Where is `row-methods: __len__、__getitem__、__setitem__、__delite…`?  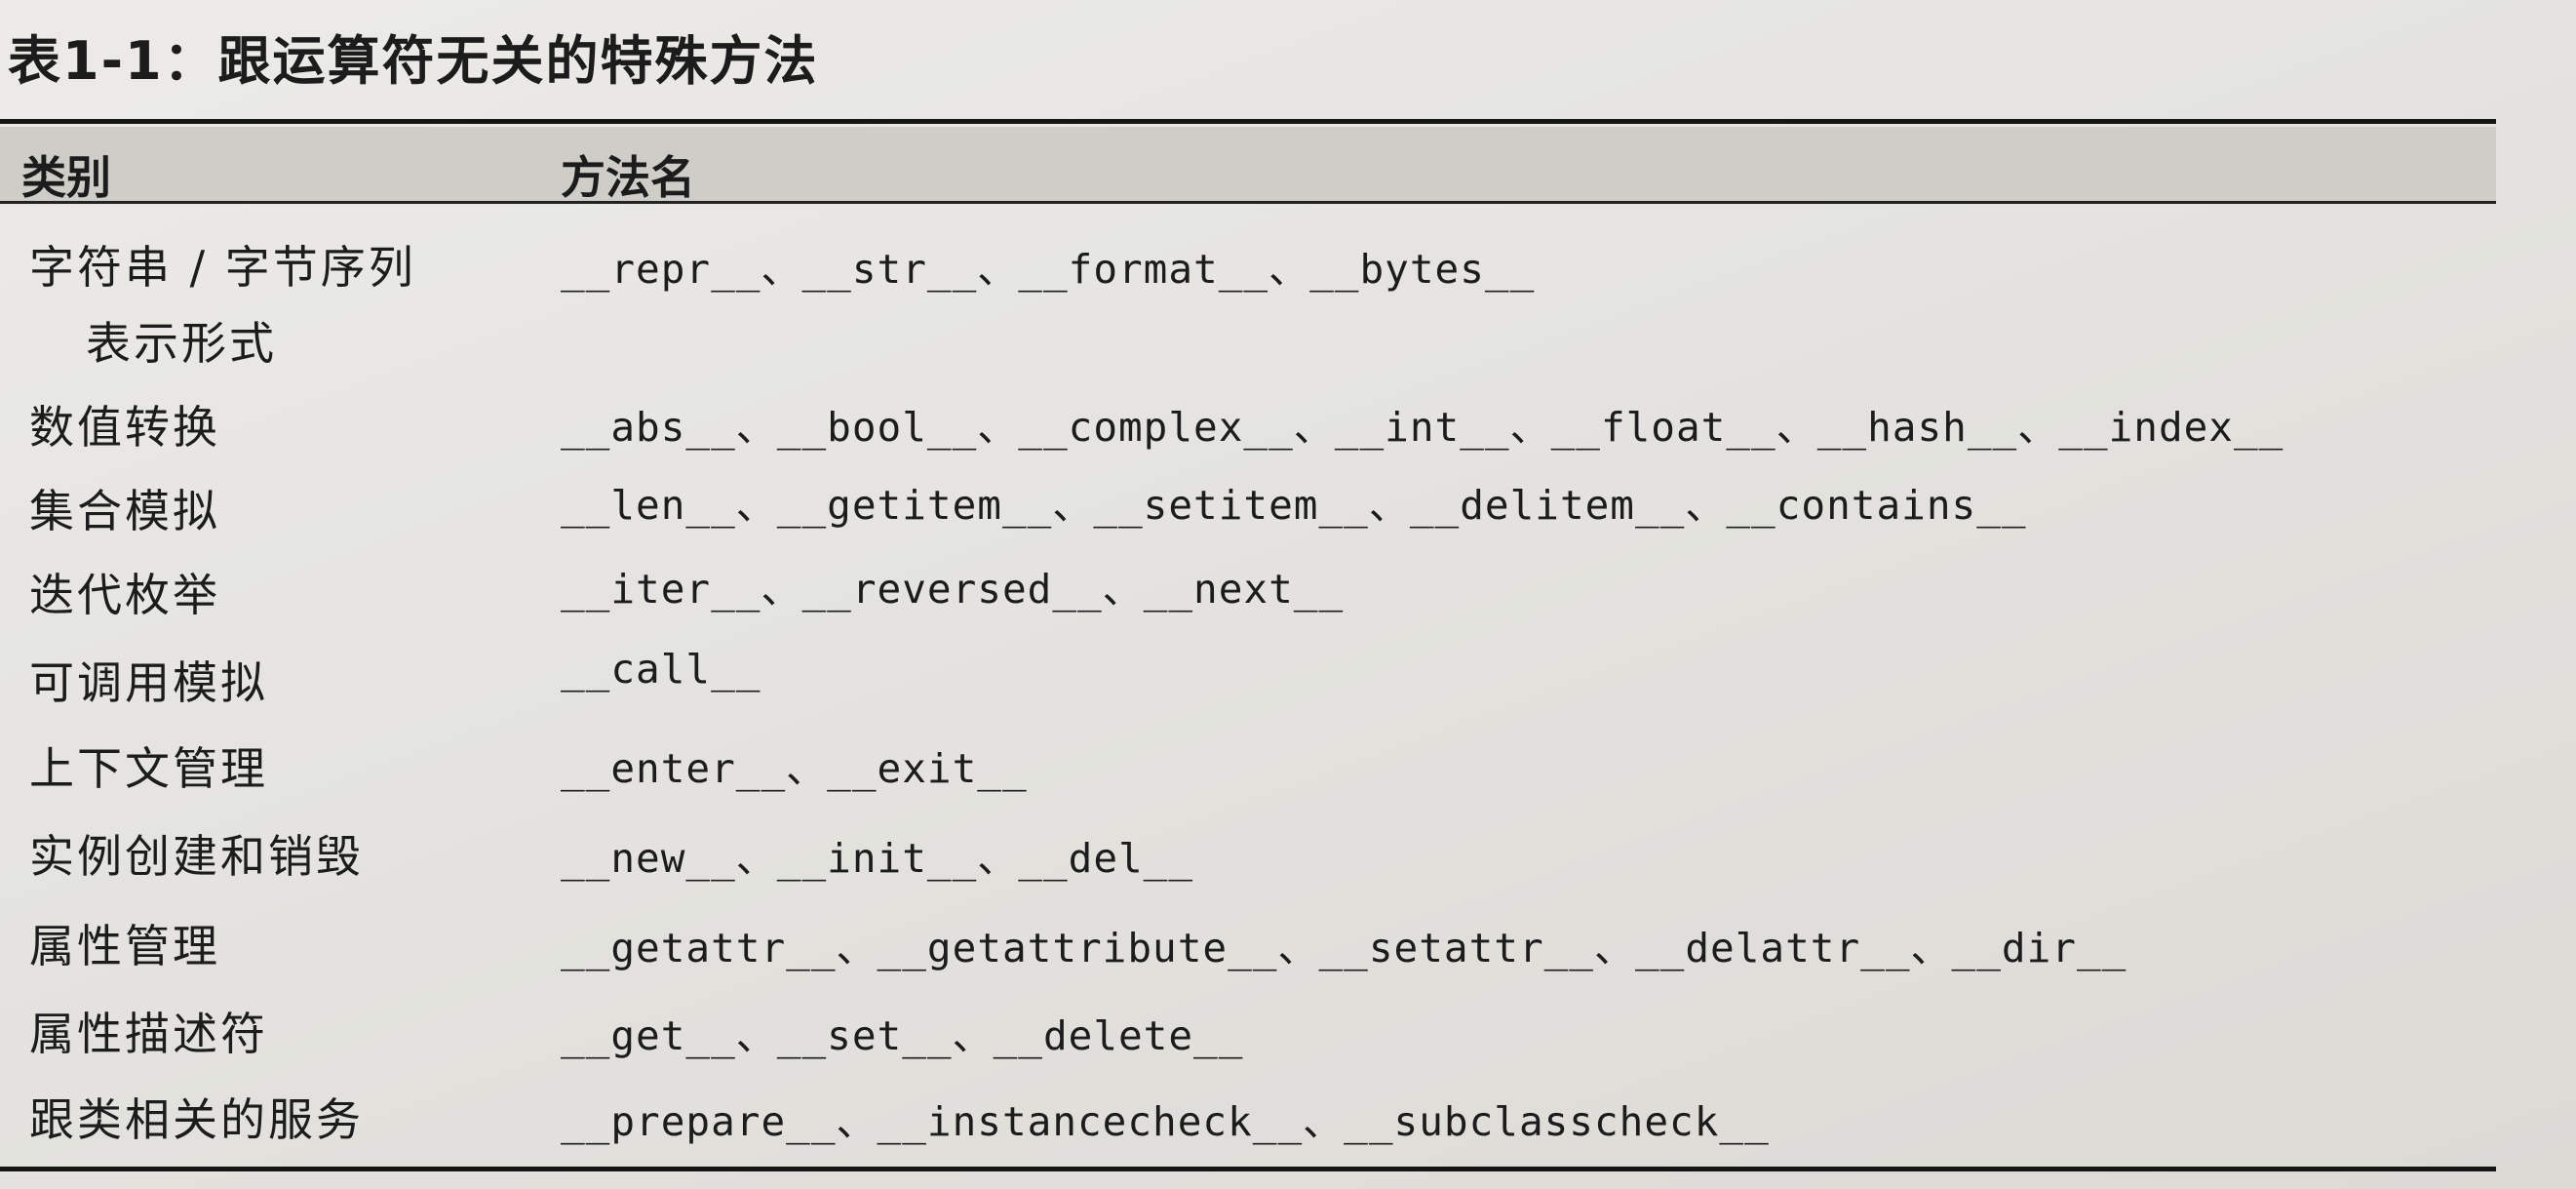 row-methods: __len__、__getitem__、__setitem__、__delite… is located at coordinates (1294, 506).